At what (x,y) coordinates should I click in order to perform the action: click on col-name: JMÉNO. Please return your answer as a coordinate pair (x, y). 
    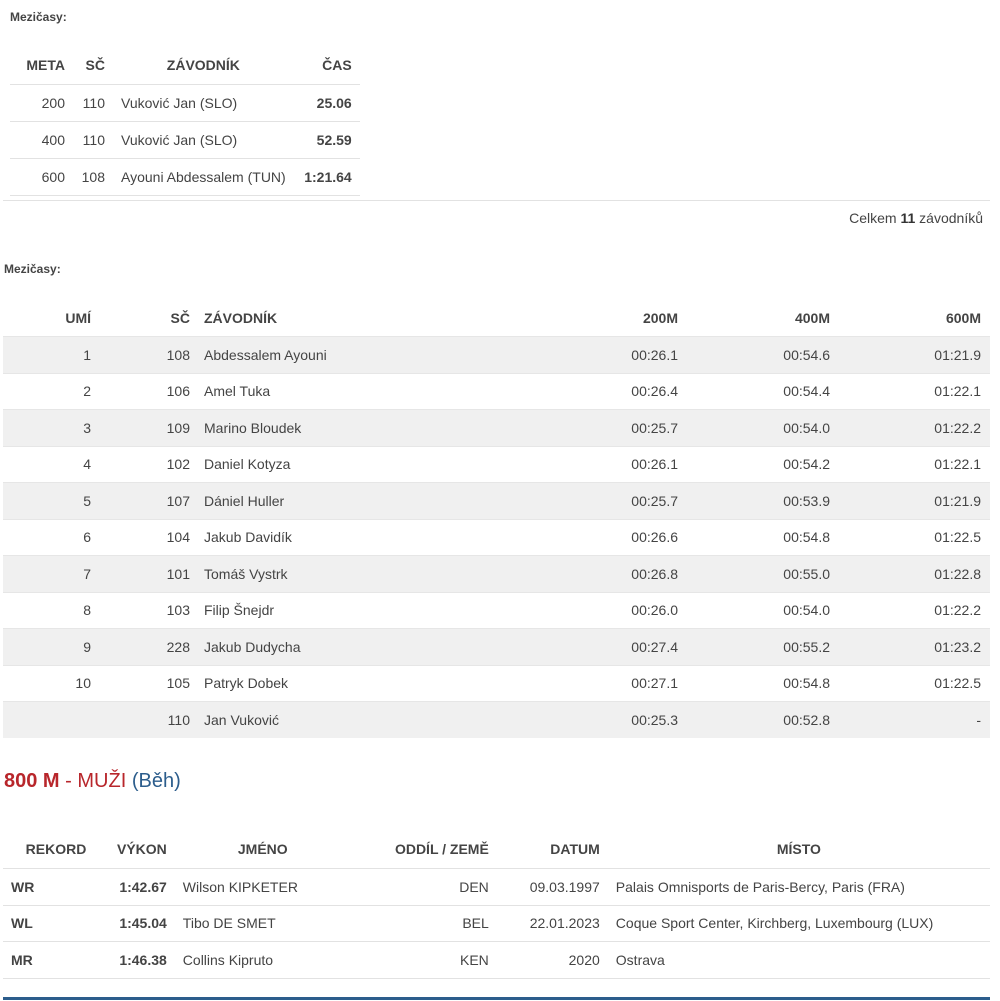
    Looking at the image, I should click on (263, 849).